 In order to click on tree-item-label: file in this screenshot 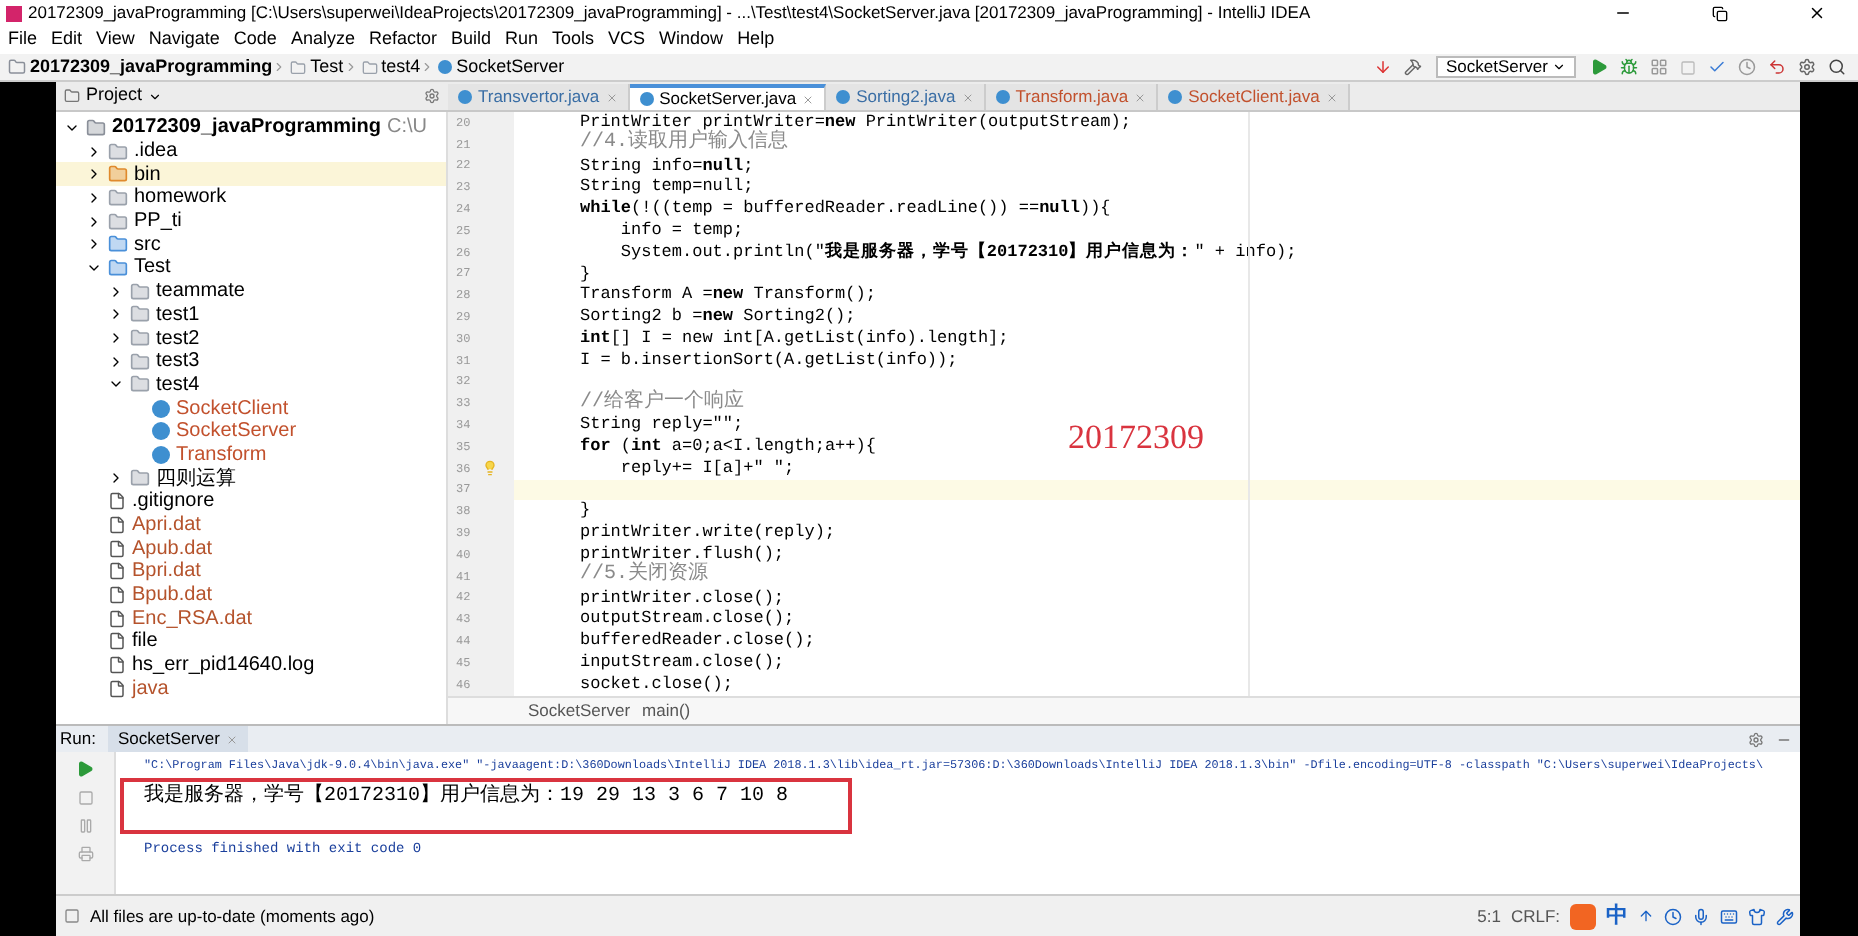, I will do `click(145, 641)`.